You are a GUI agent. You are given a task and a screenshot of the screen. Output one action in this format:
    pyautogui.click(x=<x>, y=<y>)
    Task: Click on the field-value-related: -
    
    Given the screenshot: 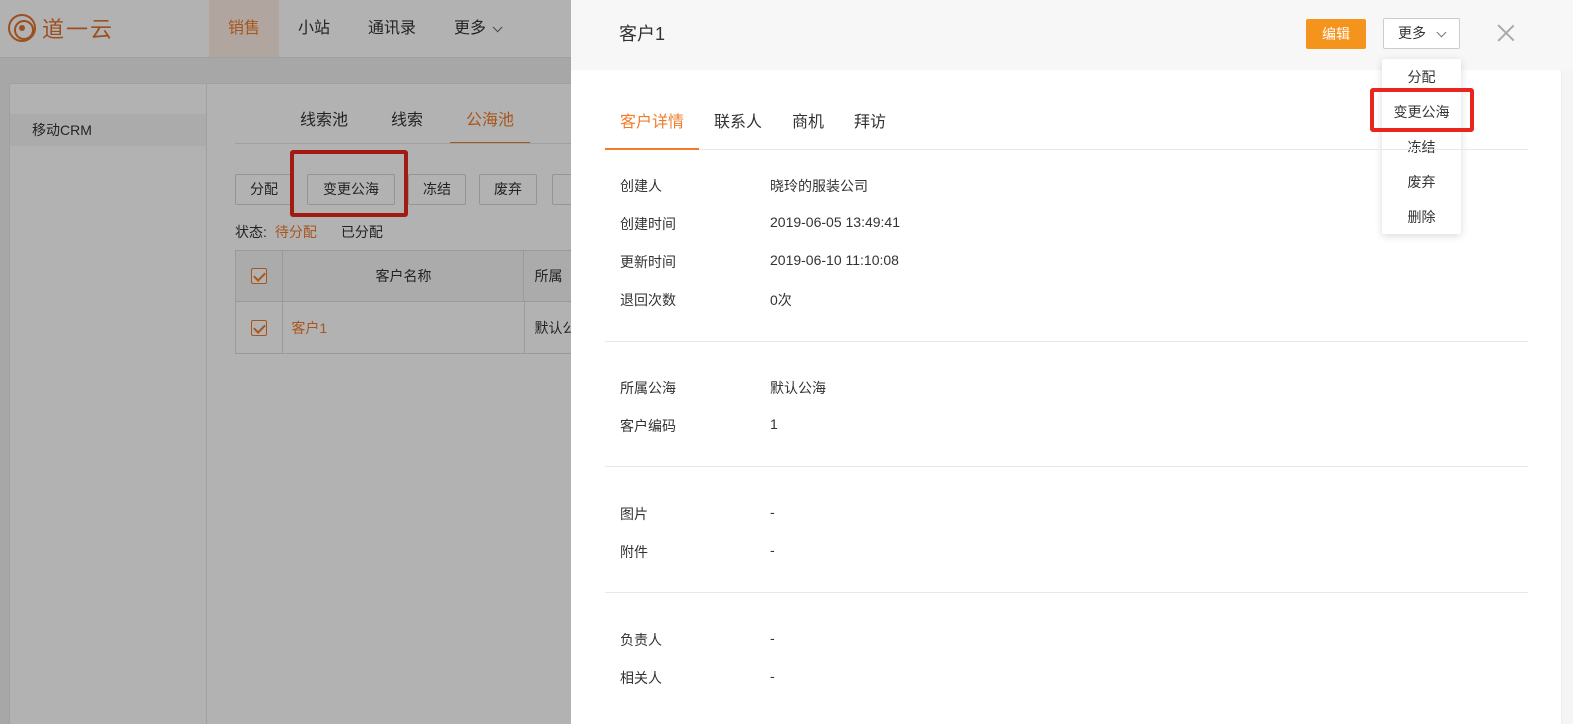 What is the action you would take?
    pyautogui.click(x=772, y=676)
    